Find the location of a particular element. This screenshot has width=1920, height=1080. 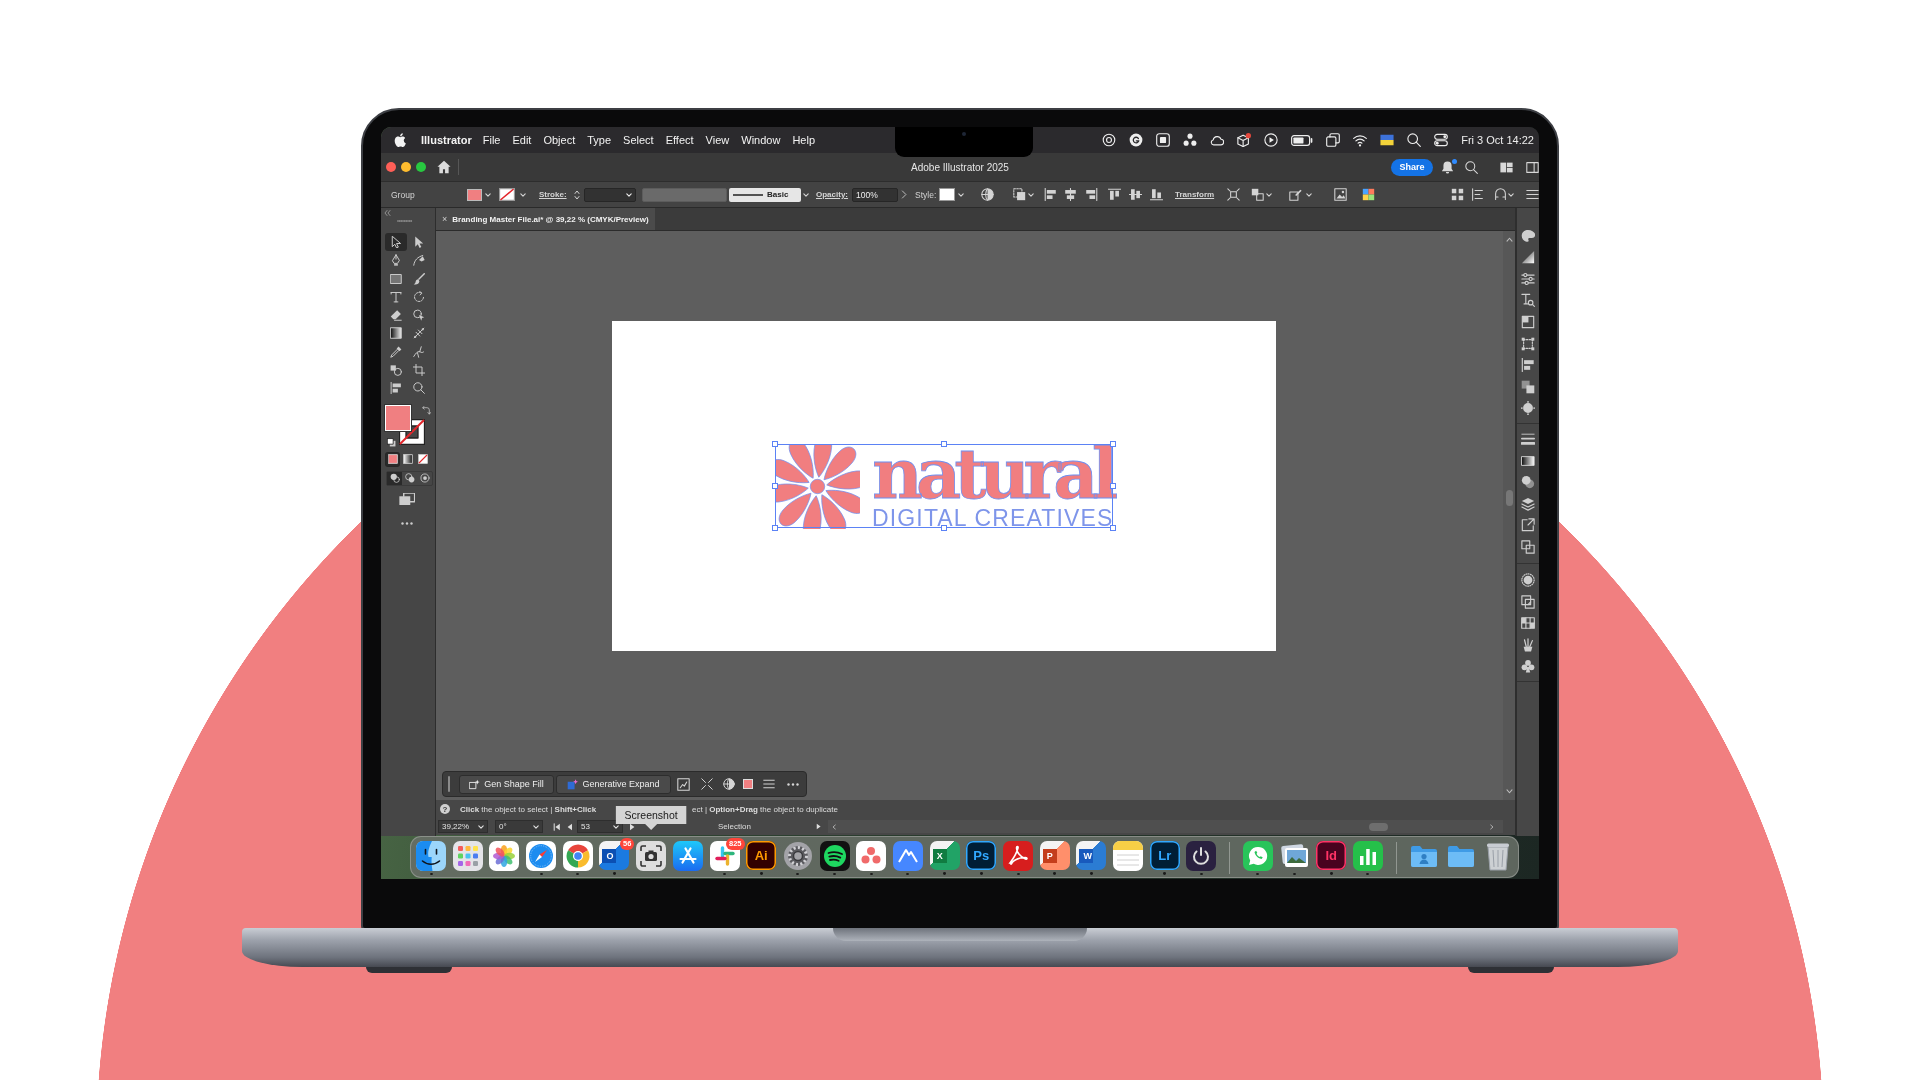

stroke-panel-link: Stroke: is located at coordinates (553, 194).